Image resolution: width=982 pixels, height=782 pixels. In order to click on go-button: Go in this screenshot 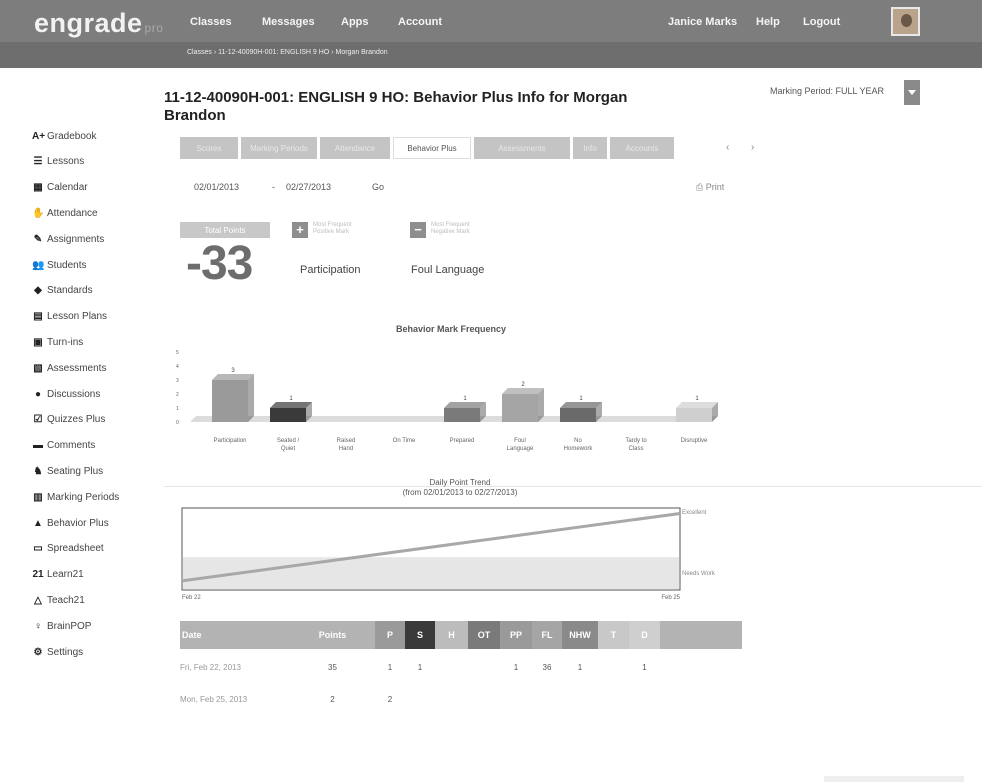, I will do `click(378, 187)`.